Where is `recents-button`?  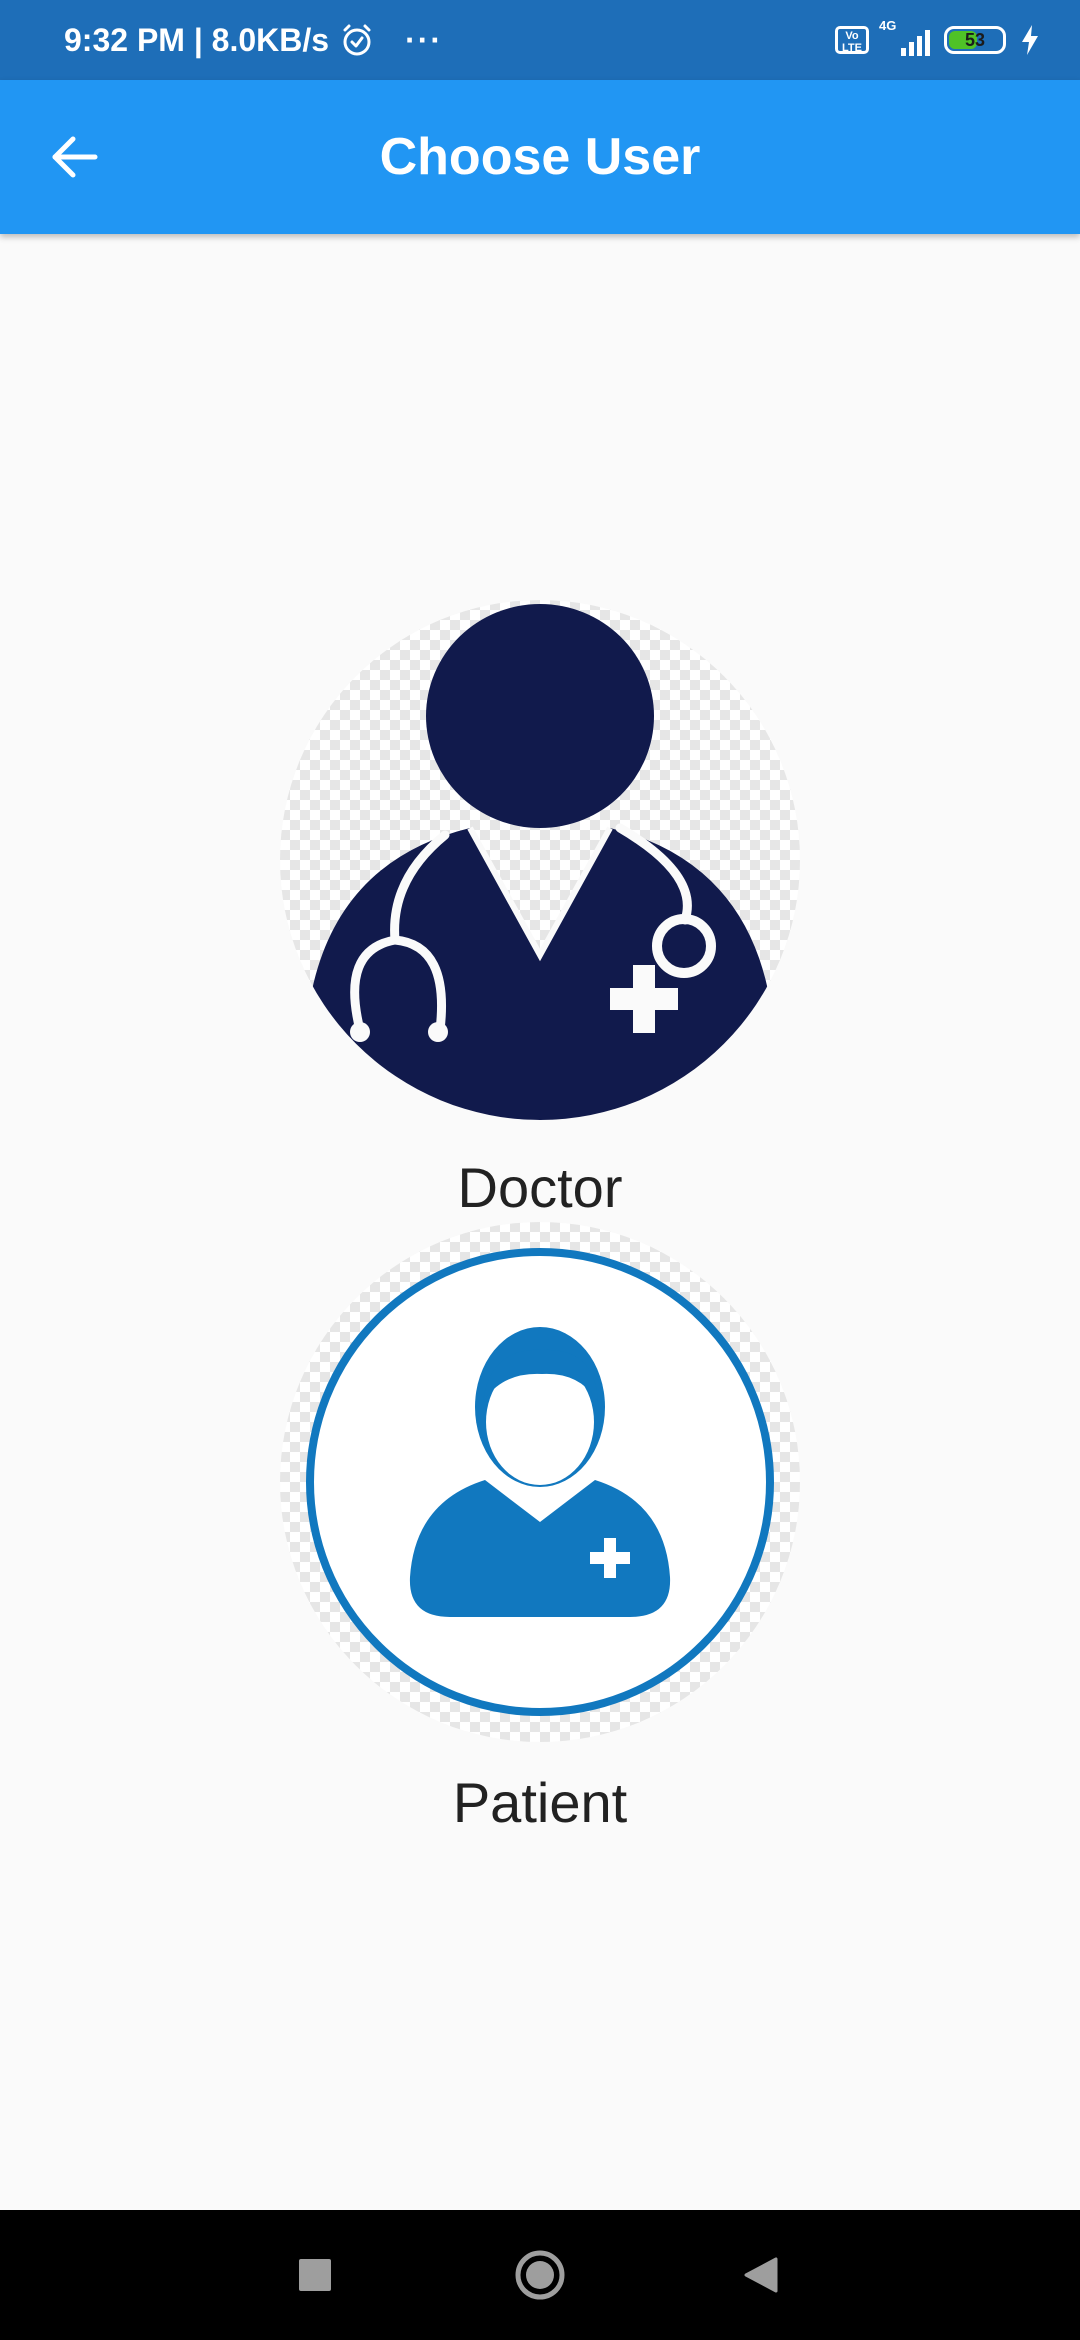 recents-button is located at coordinates (315, 2275).